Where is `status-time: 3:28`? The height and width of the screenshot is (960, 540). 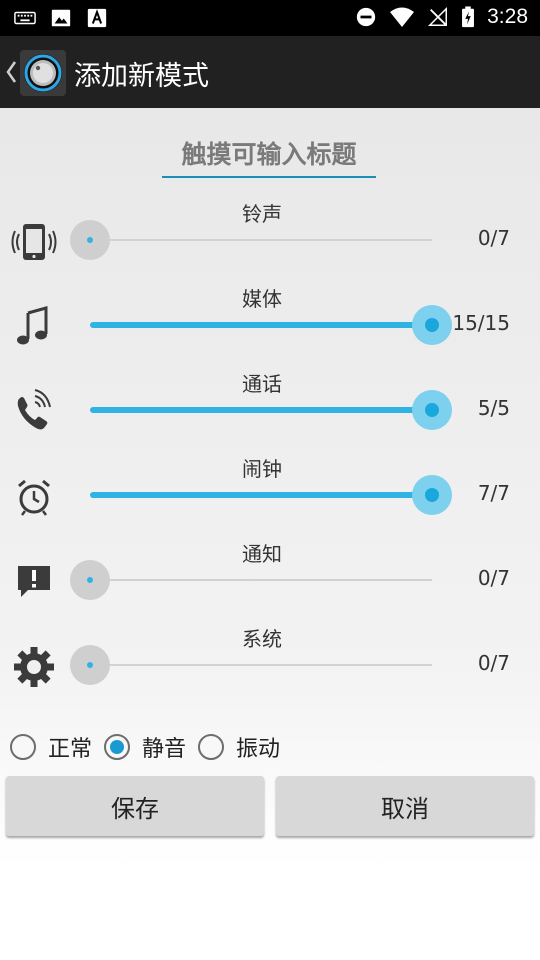
status-time: 3:28 is located at coordinates (507, 16).